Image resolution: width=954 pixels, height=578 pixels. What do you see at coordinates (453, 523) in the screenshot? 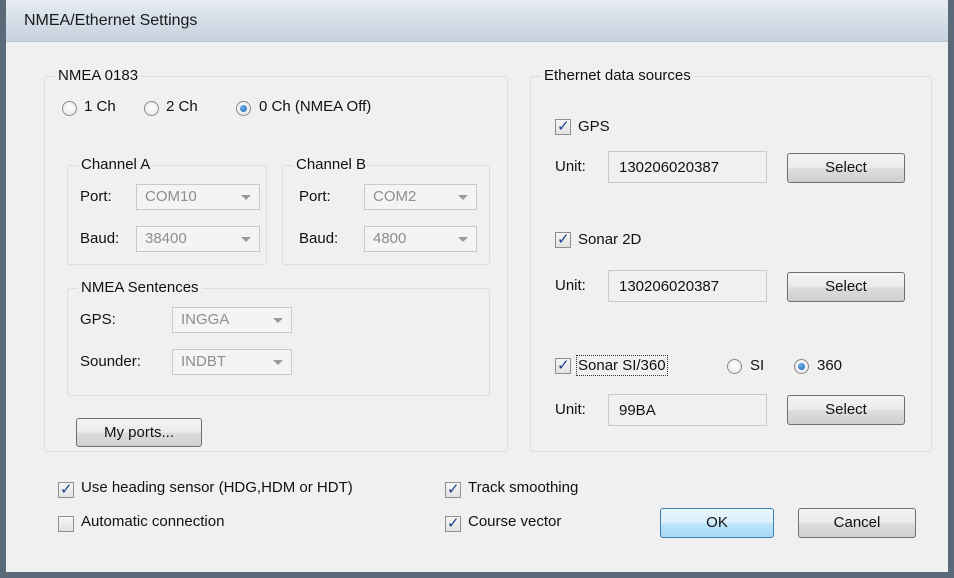
I see `course-vector-checkbox` at bounding box center [453, 523].